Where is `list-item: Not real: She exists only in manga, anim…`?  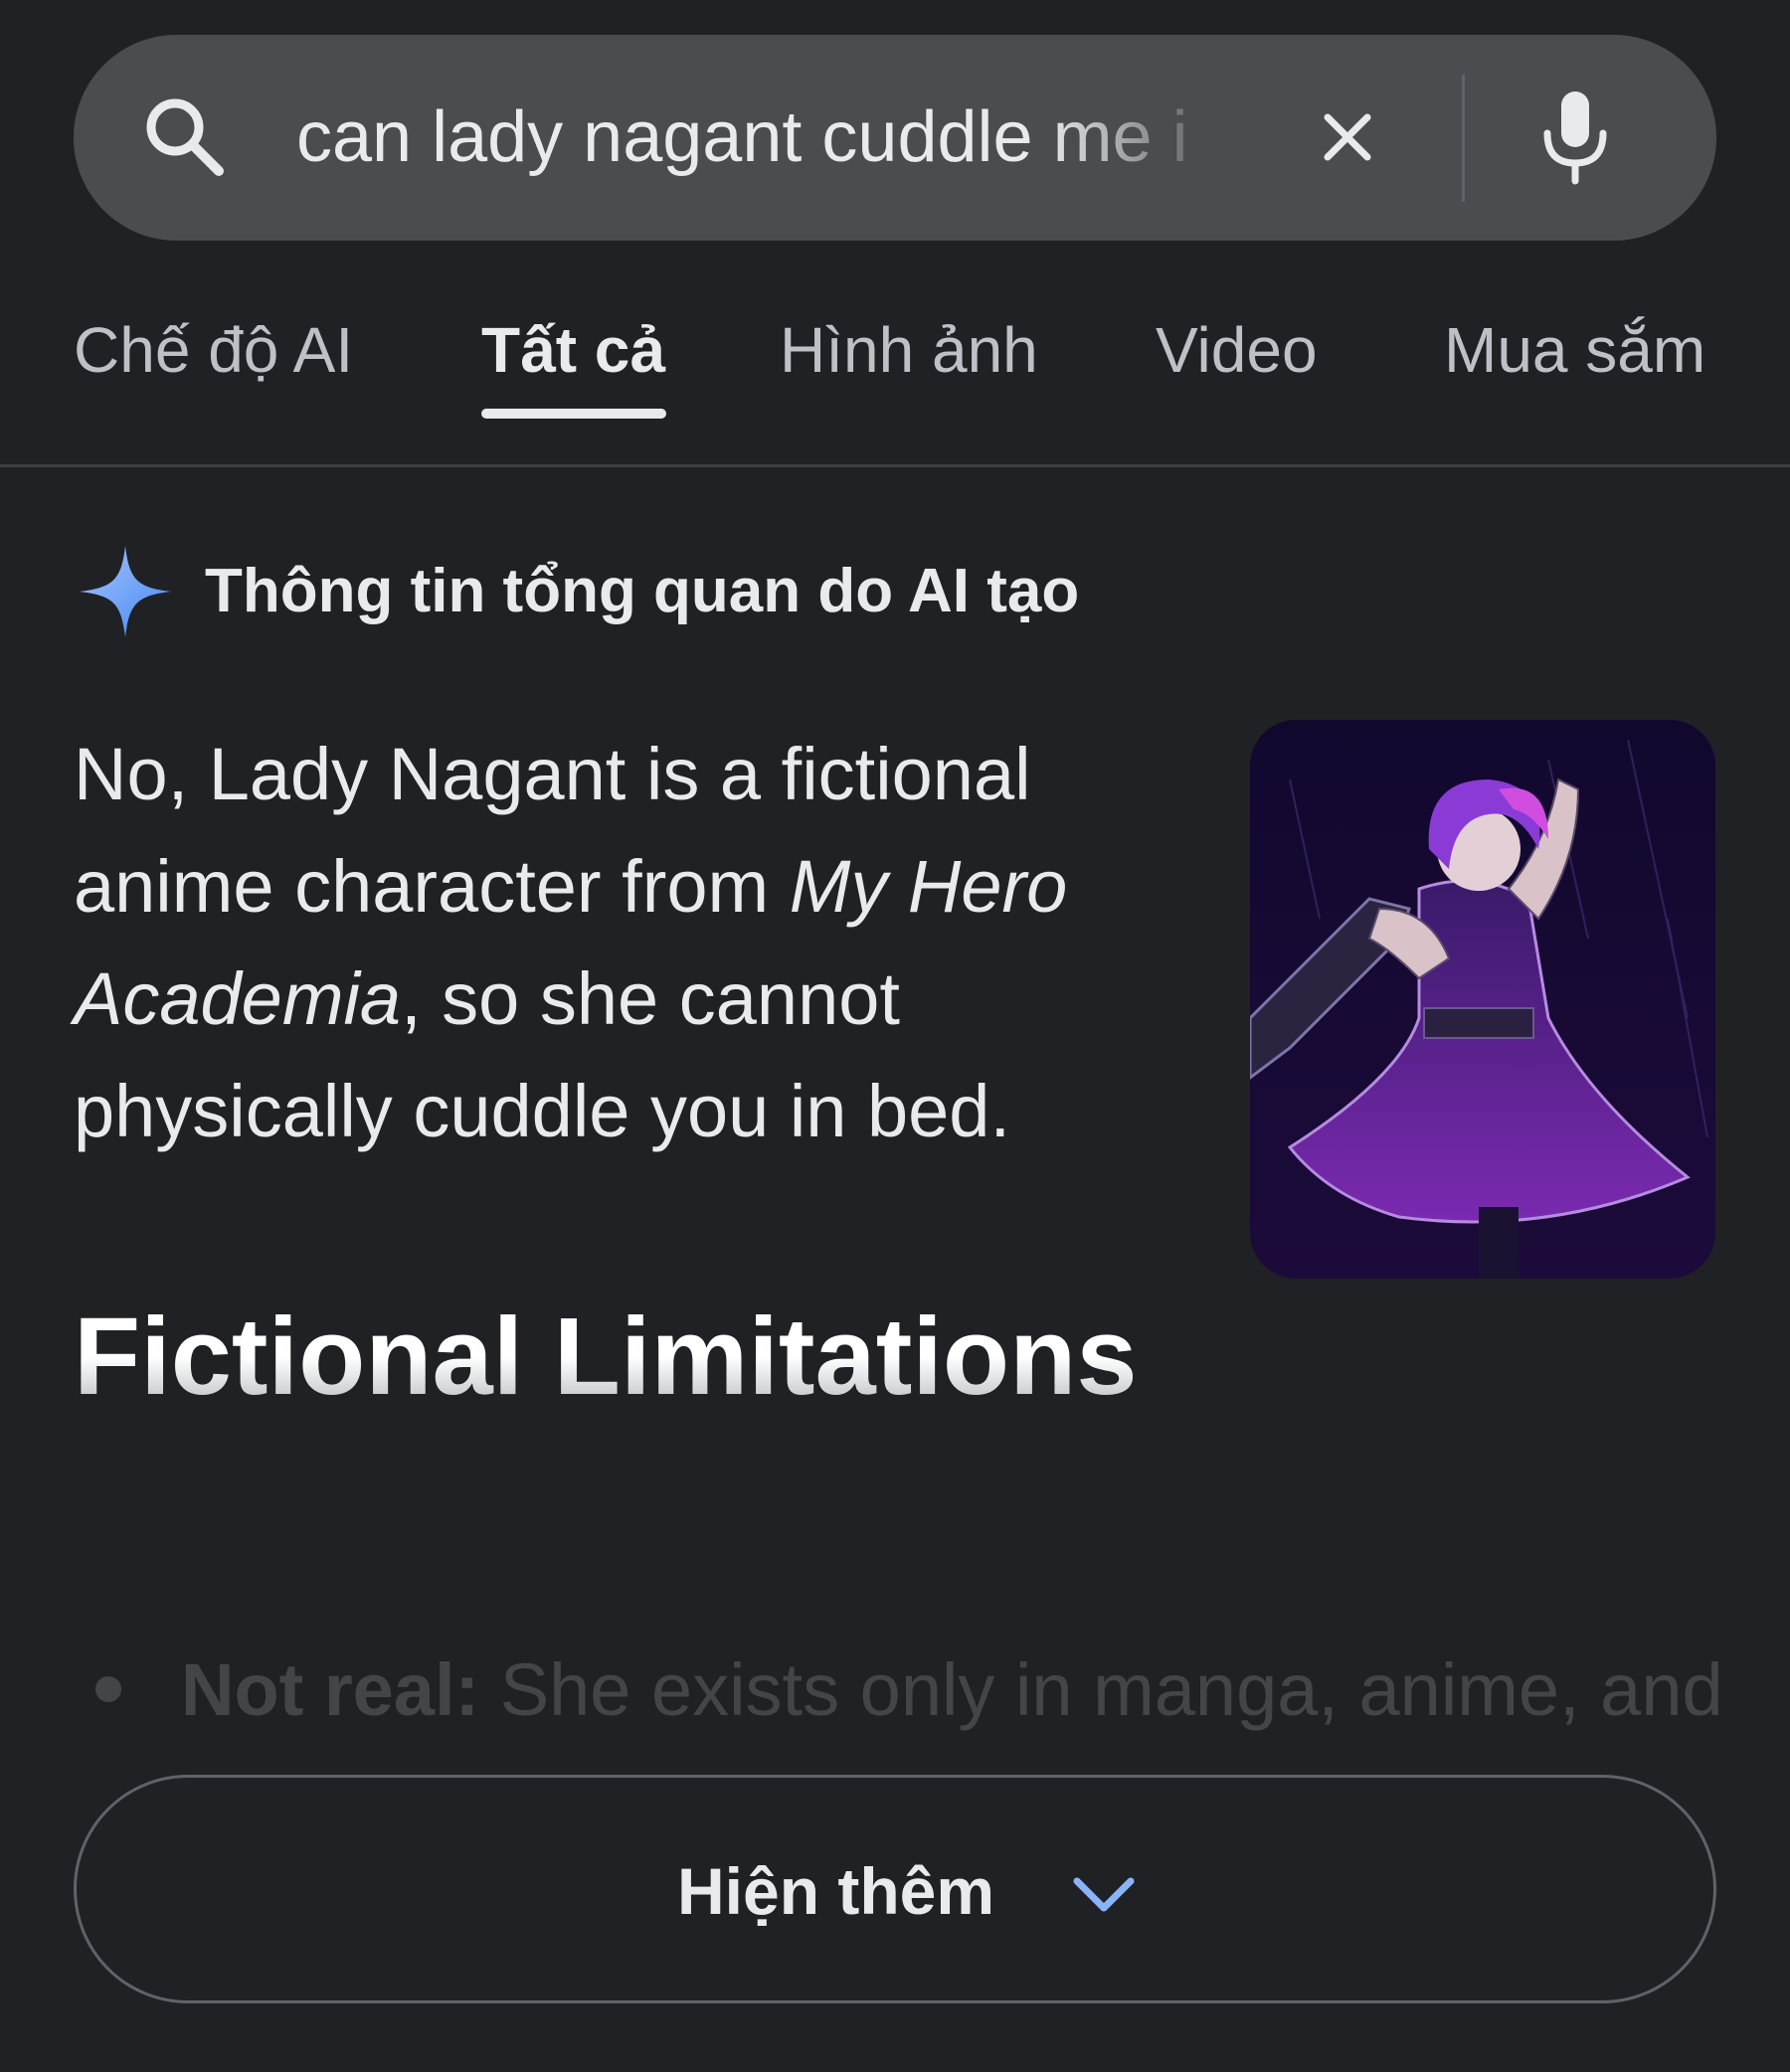 list-item: Not real: She exists only in manga, anim… is located at coordinates (910, 1690).